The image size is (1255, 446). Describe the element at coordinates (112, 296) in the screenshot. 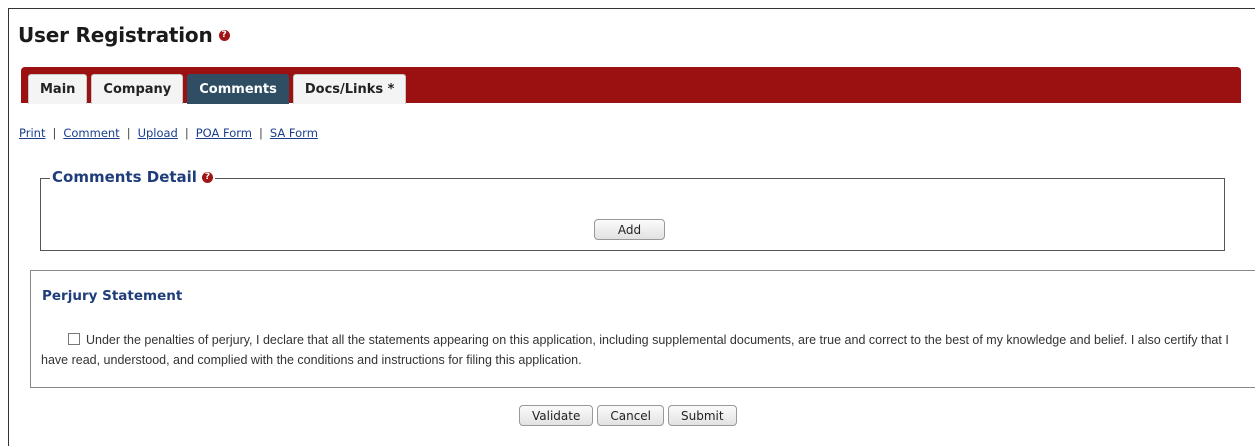

I see `perjury-heading: Perjury Statement` at that location.